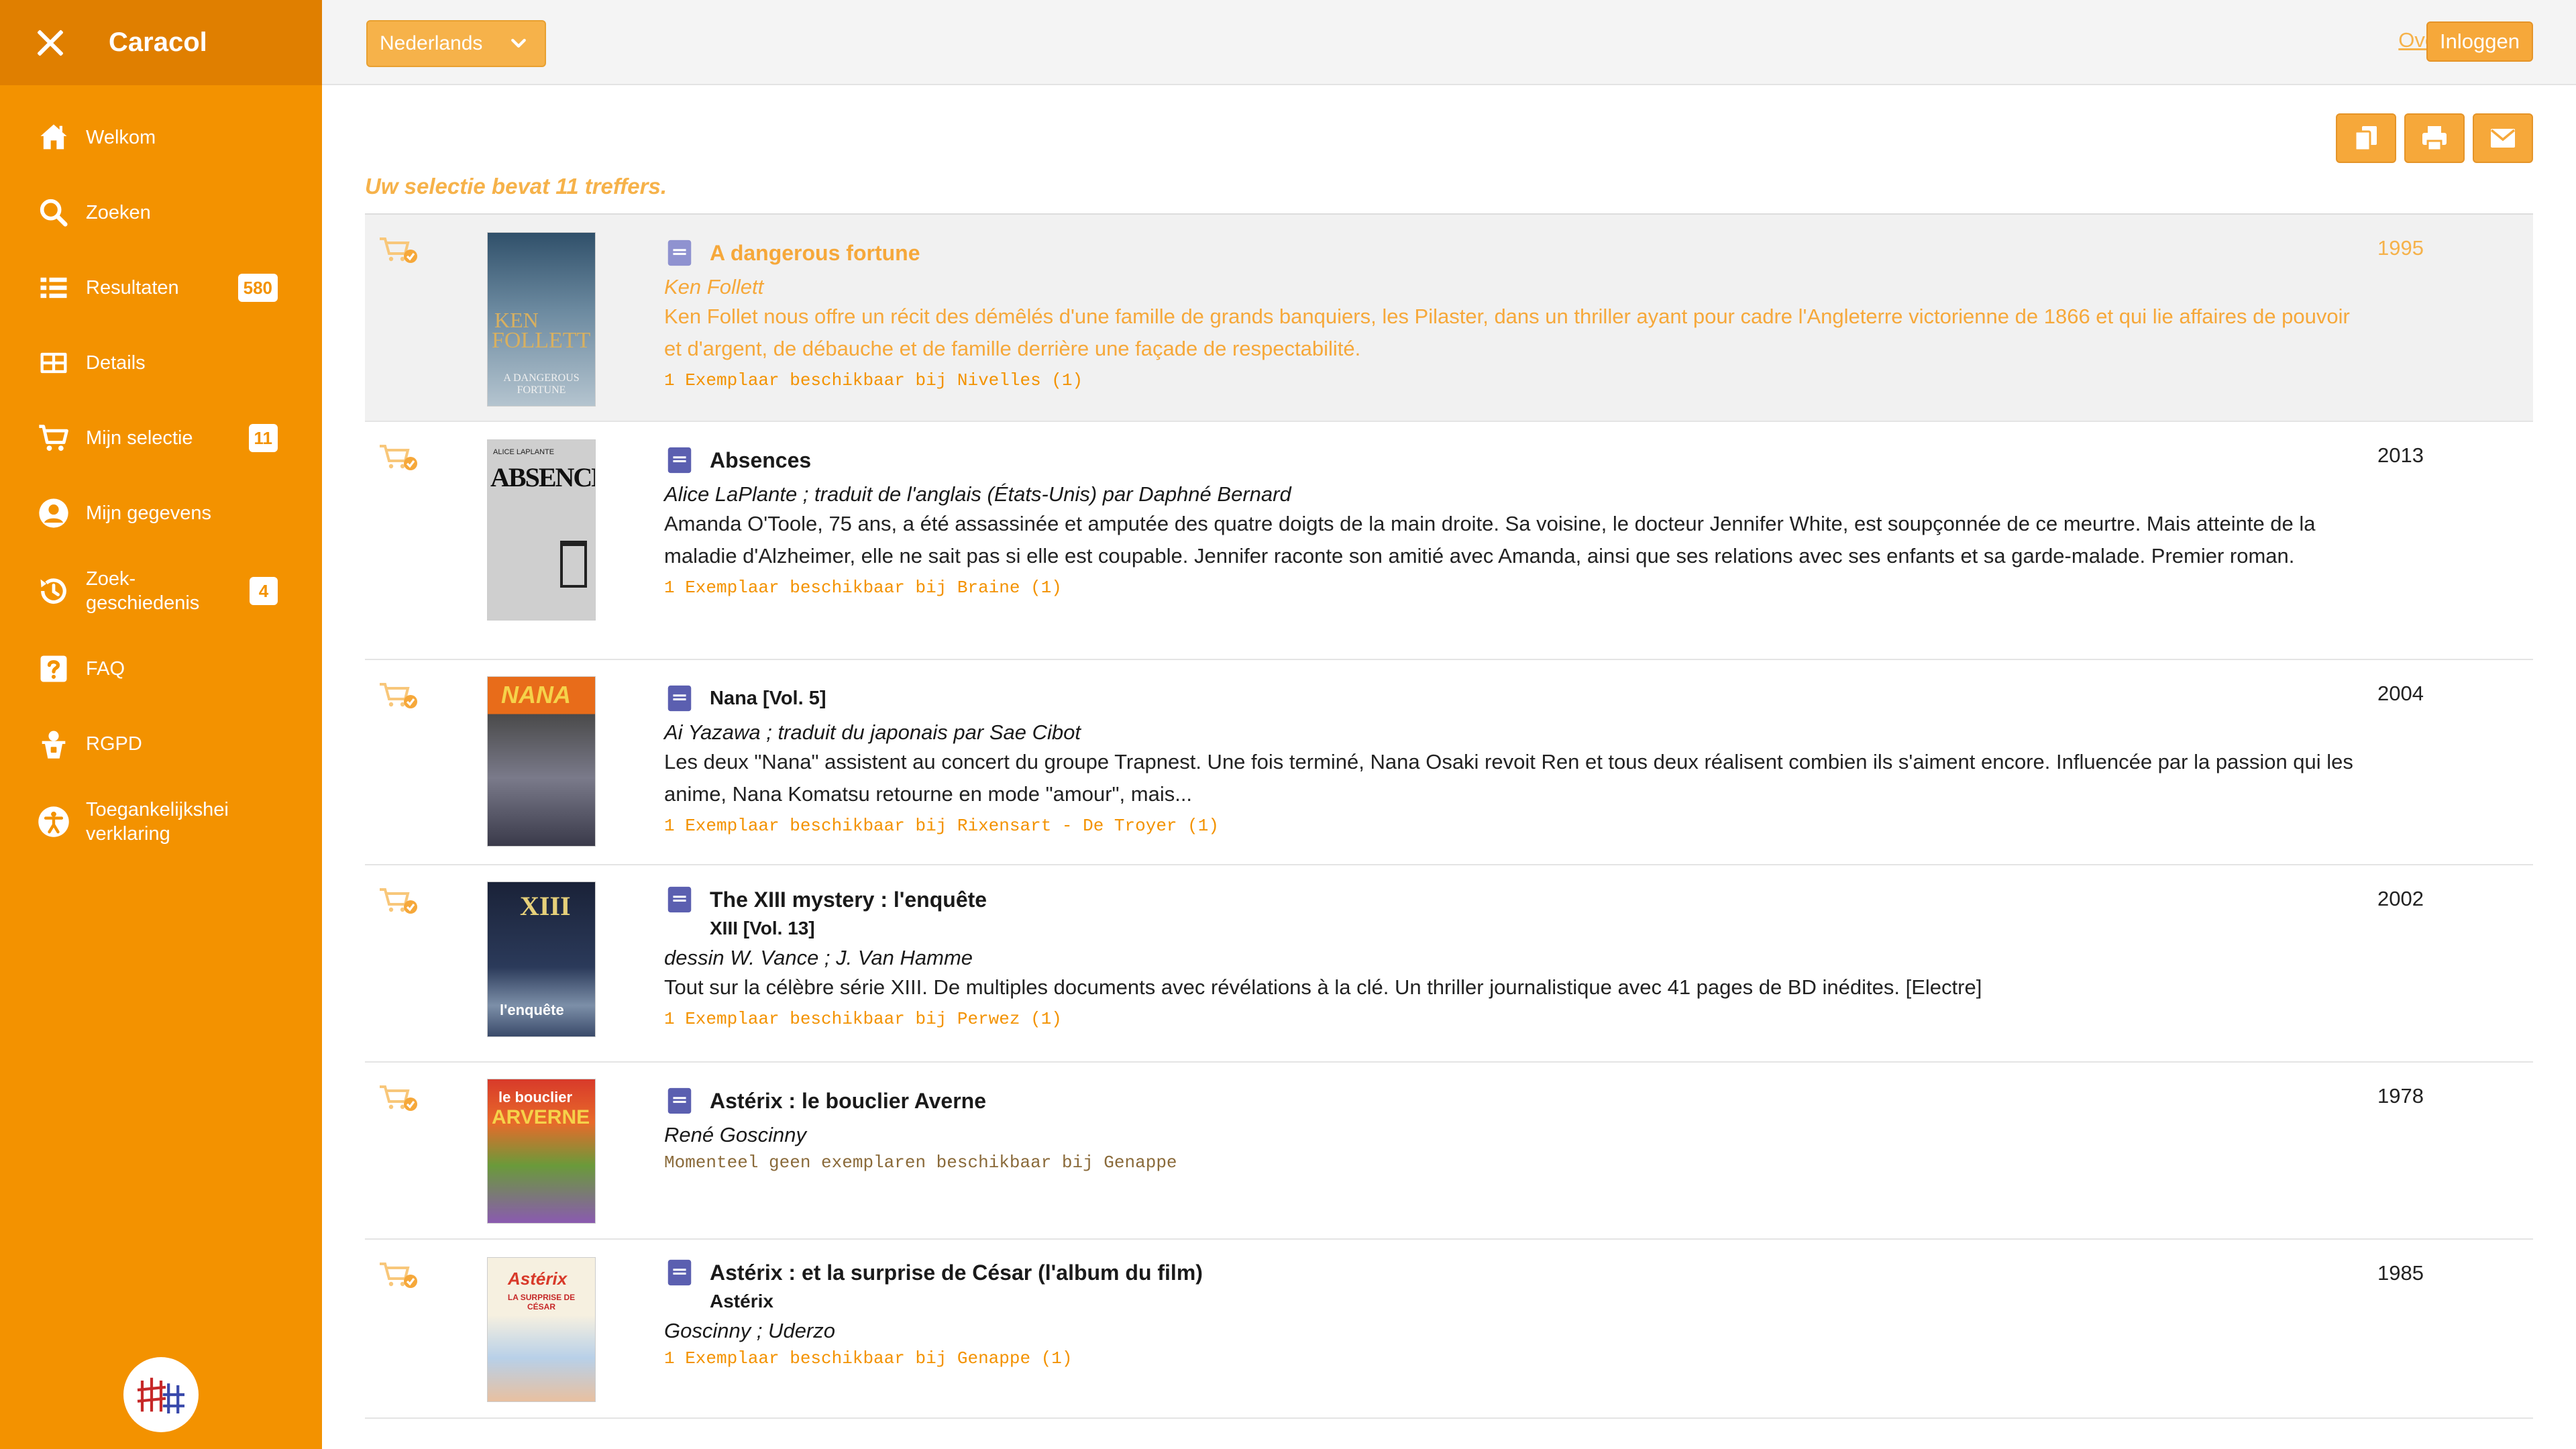  I want to click on sidebar-item-mijn-gegevens: Mijn gegevens, so click(161, 513).